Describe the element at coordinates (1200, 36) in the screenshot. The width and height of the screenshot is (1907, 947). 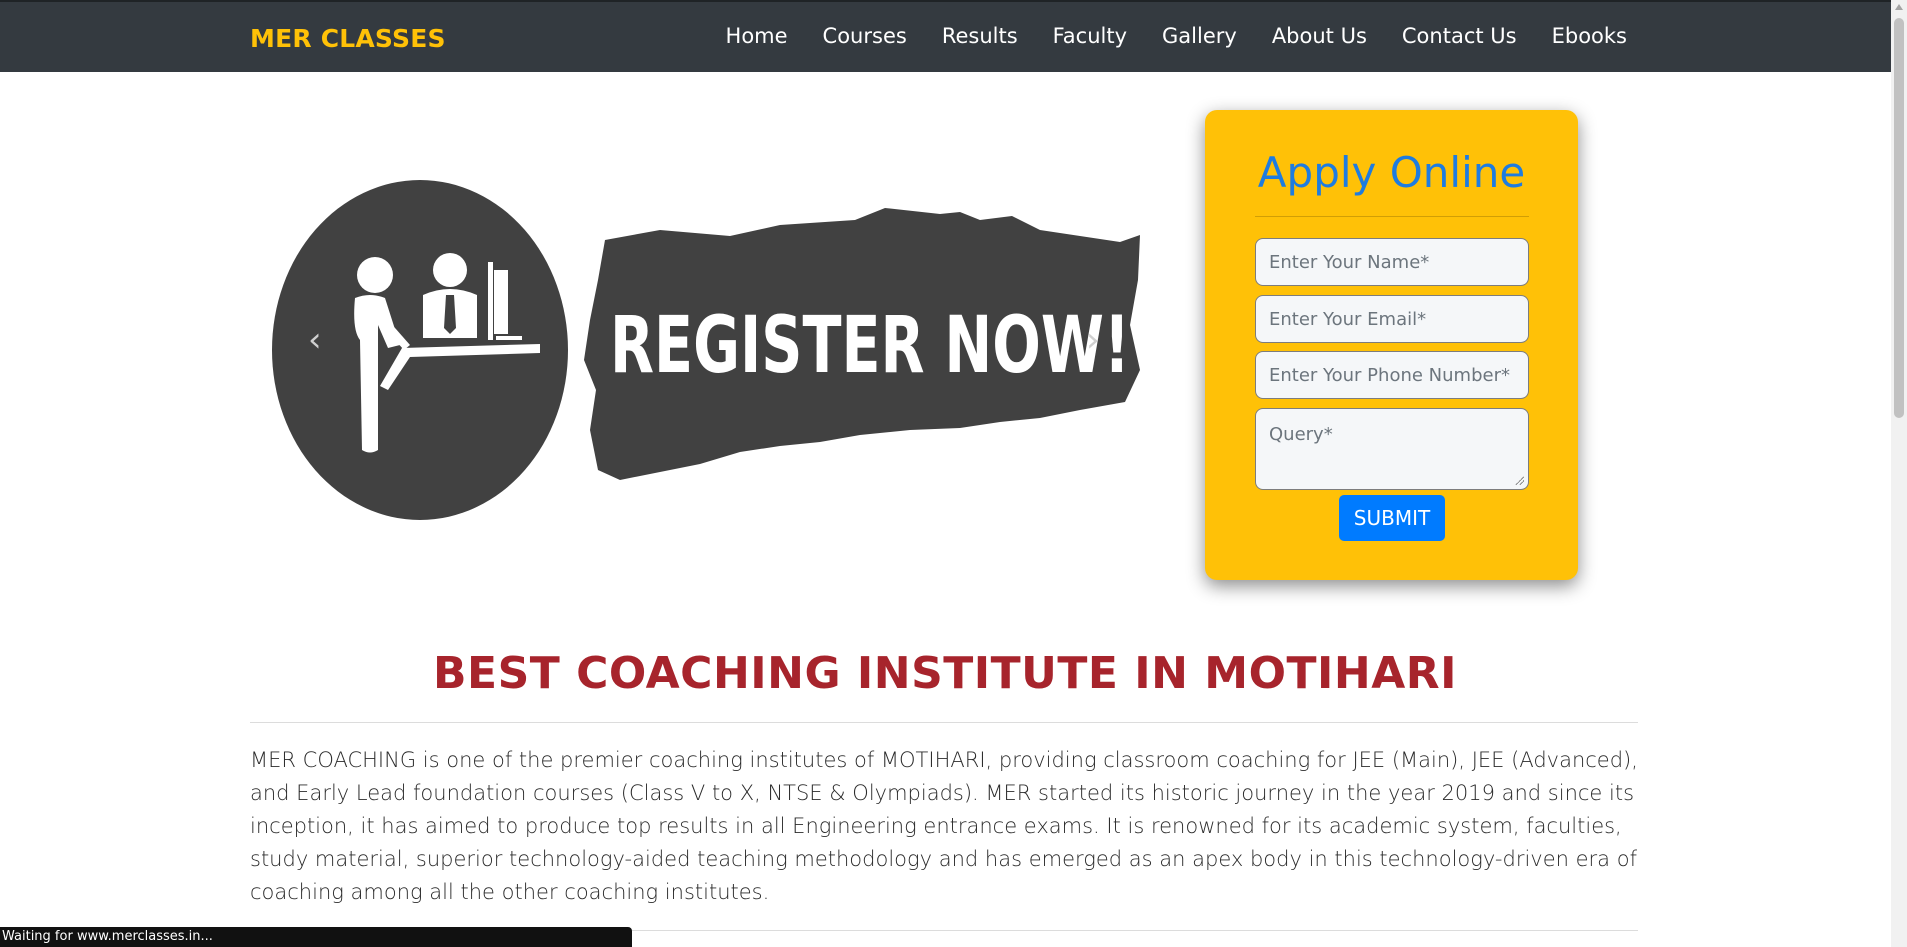
I see `nav-gallery: Gallery` at that location.